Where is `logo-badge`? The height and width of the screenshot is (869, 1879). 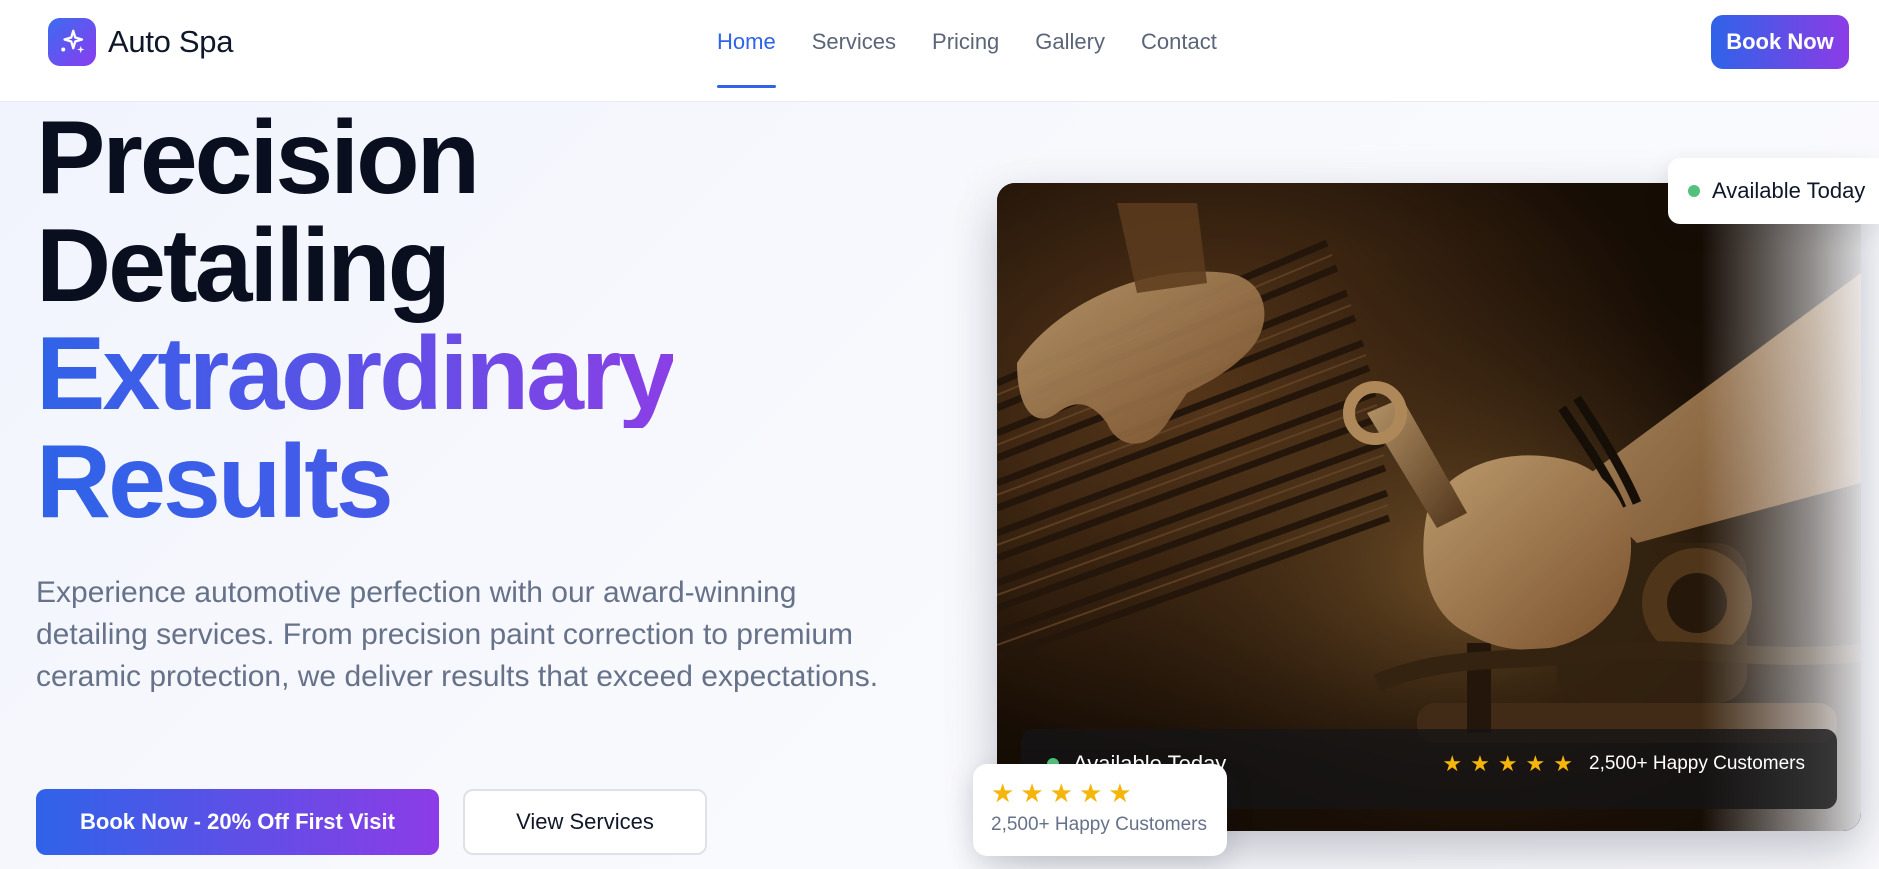 logo-badge is located at coordinates (72, 42).